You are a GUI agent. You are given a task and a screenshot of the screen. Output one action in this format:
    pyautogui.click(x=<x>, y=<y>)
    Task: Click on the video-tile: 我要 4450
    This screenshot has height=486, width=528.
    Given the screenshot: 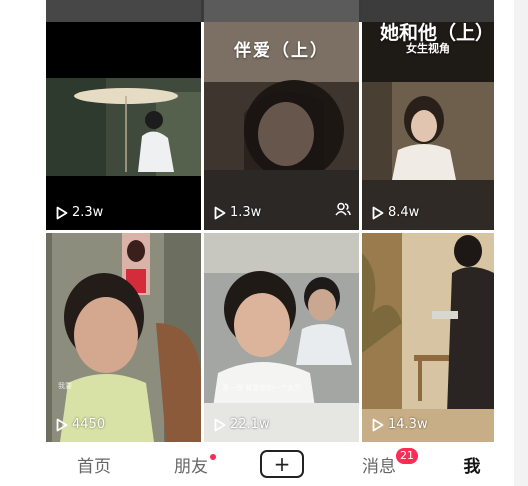 What is the action you would take?
    pyautogui.click(x=123, y=337)
    